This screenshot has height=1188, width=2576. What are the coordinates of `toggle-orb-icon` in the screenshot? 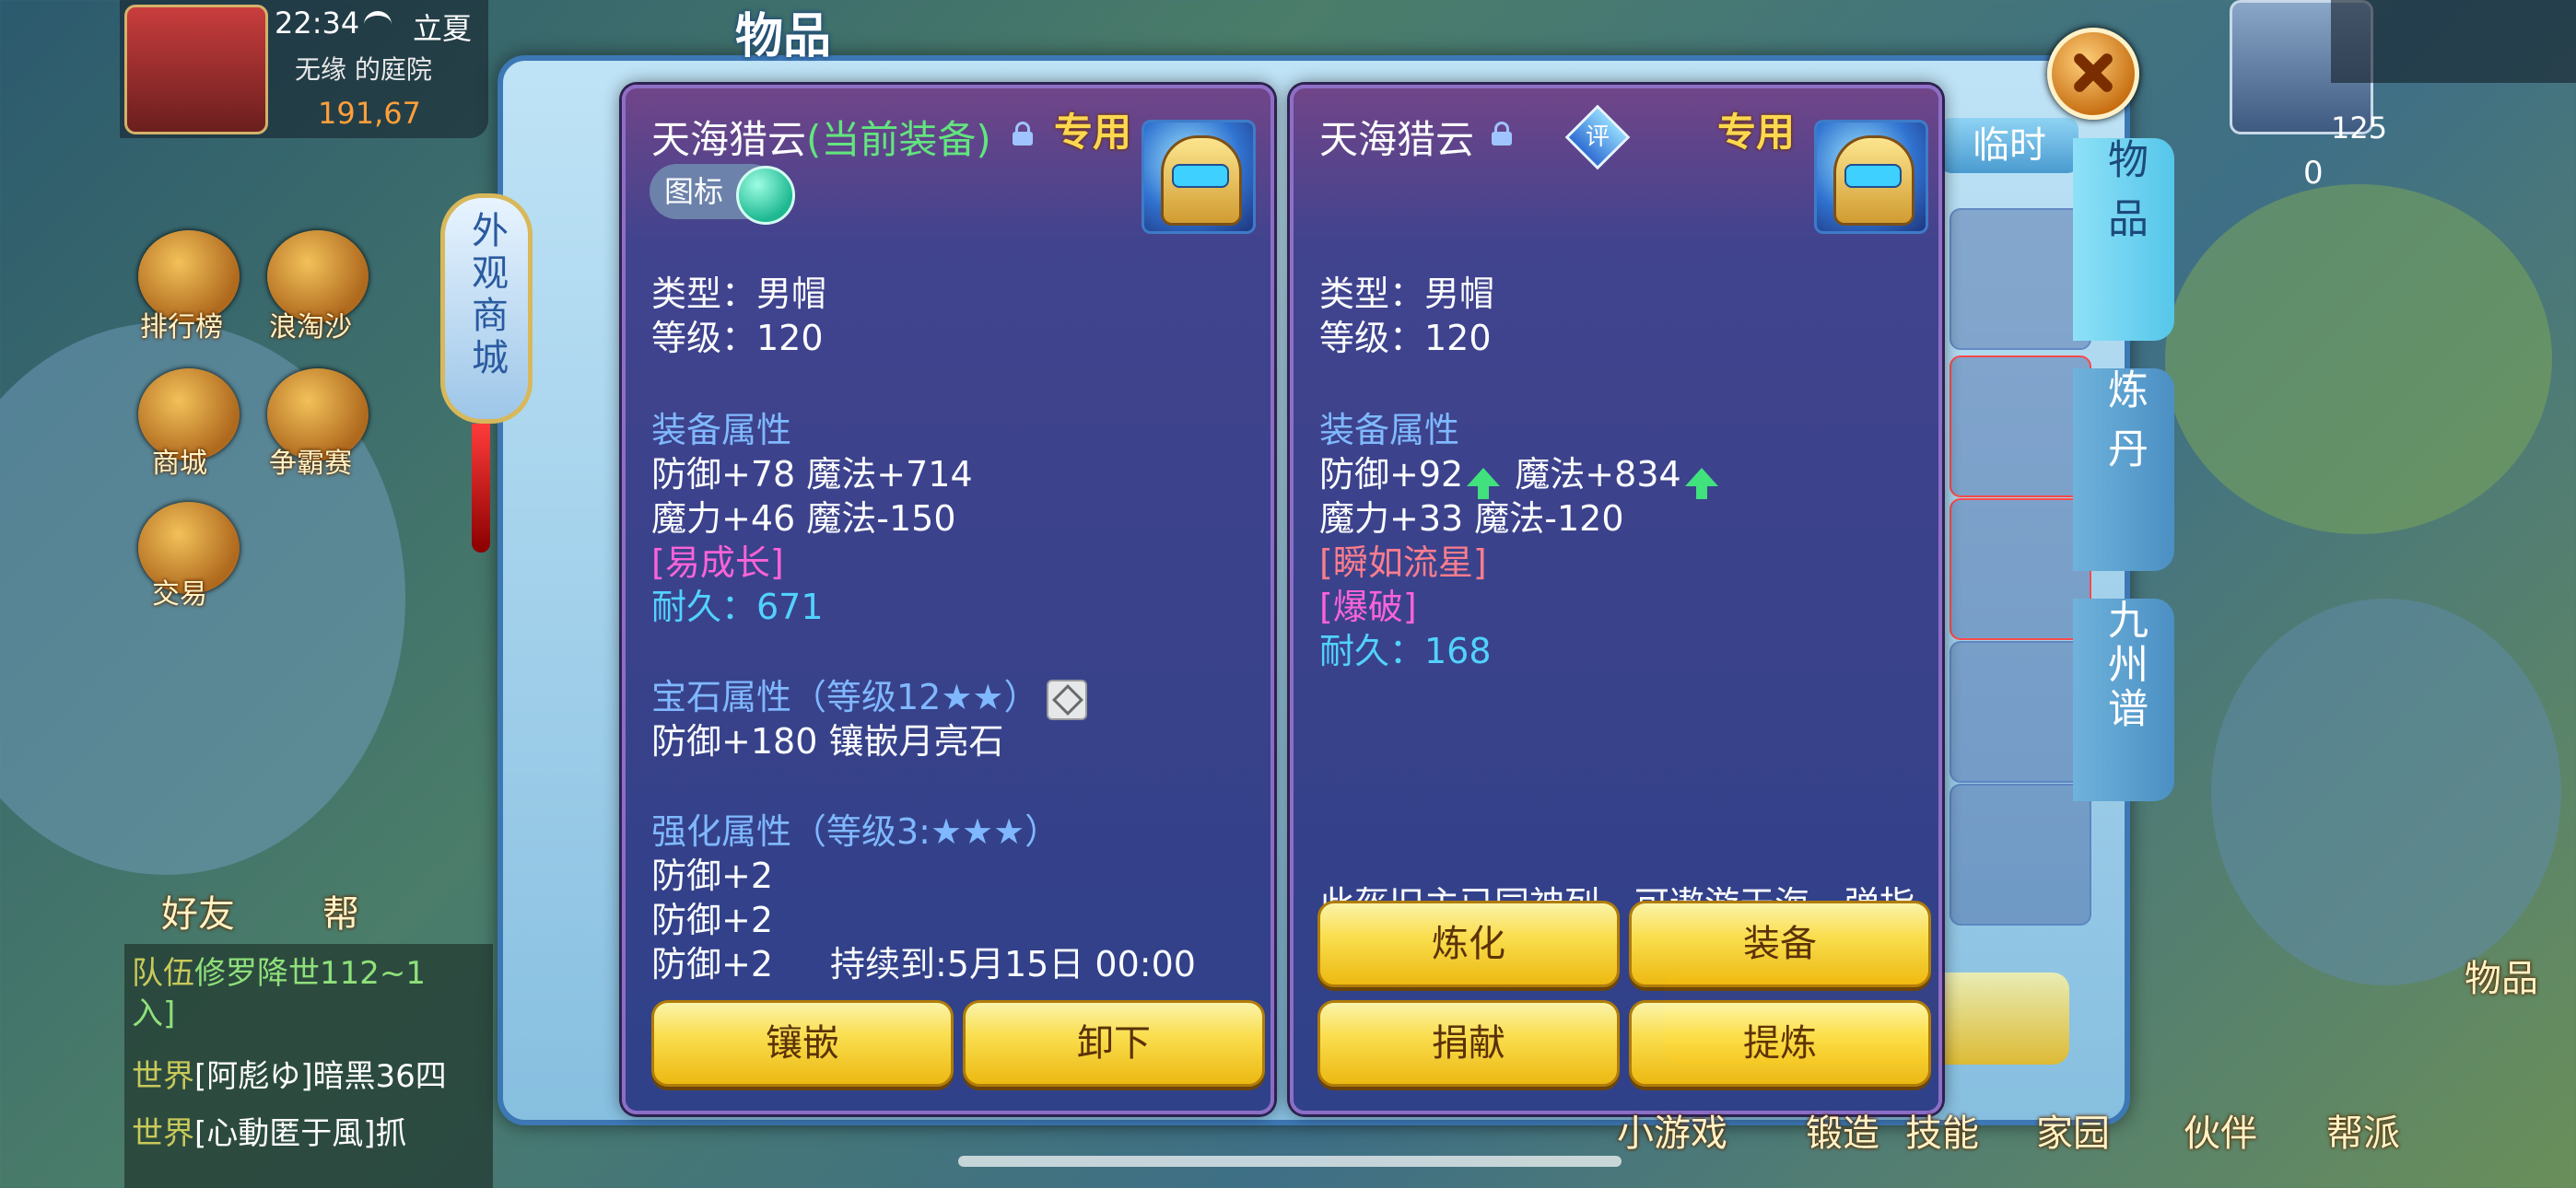 It's located at (765, 195).